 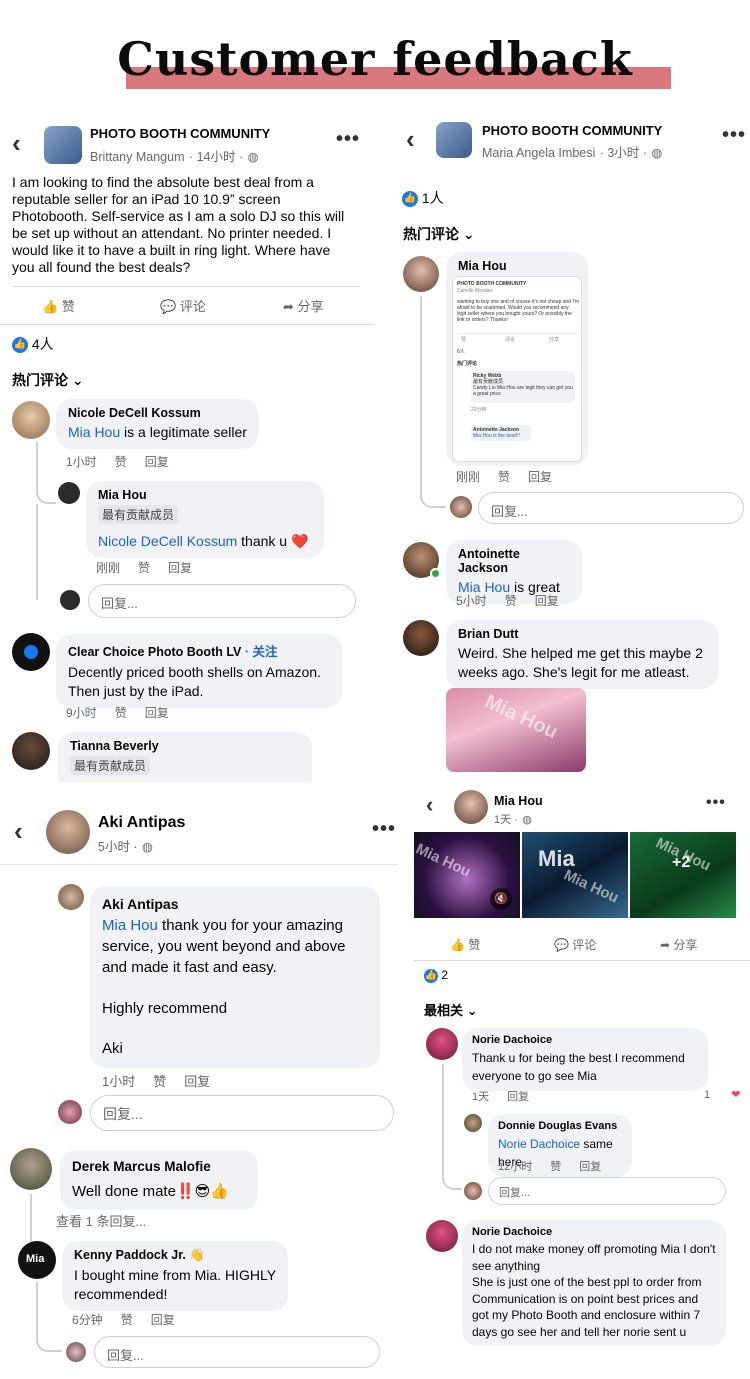 I want to click on avatar: Mia, so click(x=37, y=1260).